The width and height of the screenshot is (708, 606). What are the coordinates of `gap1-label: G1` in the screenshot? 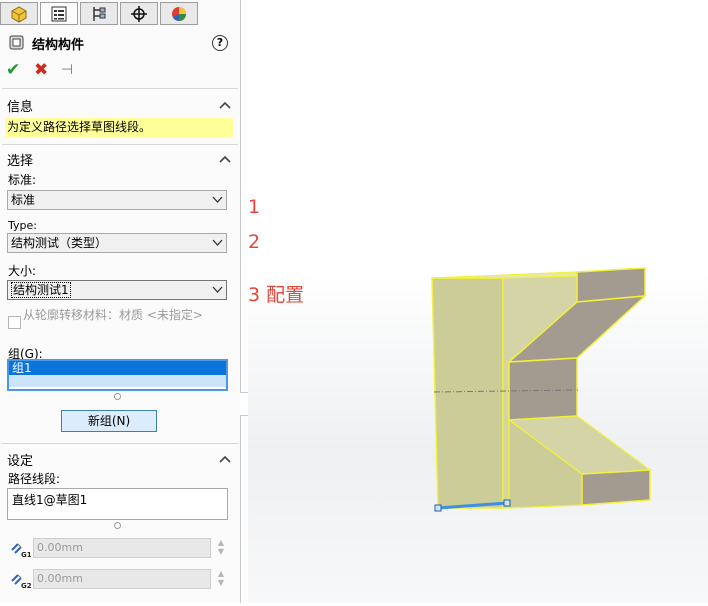 It's located at (26, 554).